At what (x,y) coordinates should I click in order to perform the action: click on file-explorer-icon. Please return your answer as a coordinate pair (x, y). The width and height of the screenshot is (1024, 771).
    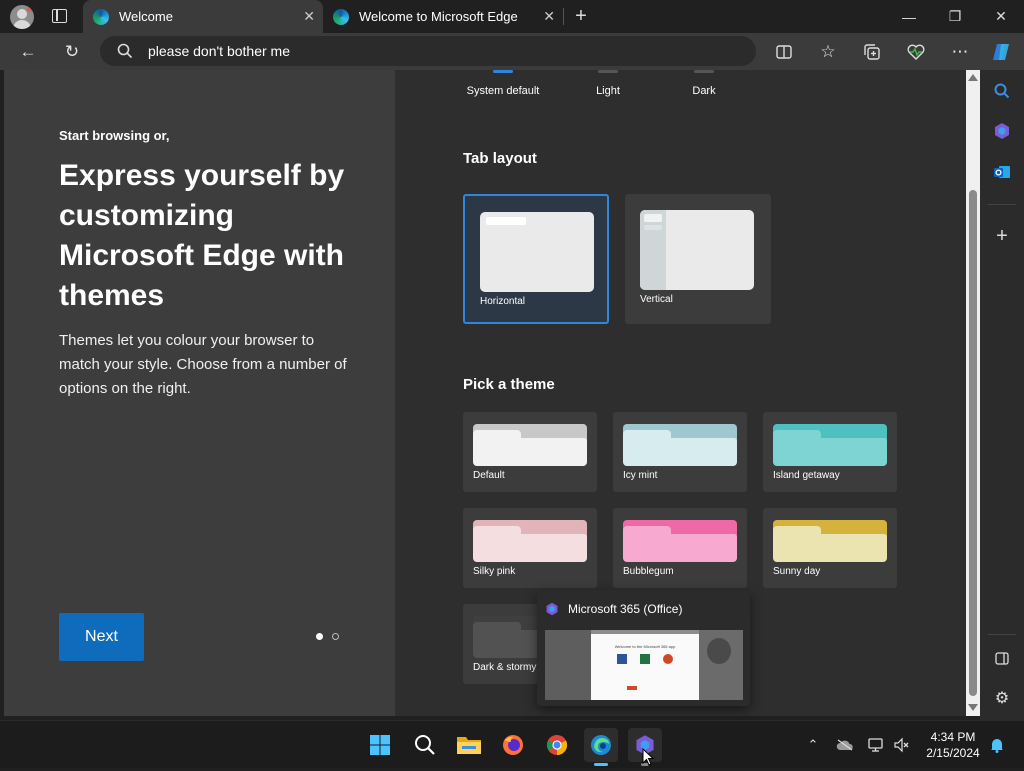
    Looking at the image, I should click on (469, 745).